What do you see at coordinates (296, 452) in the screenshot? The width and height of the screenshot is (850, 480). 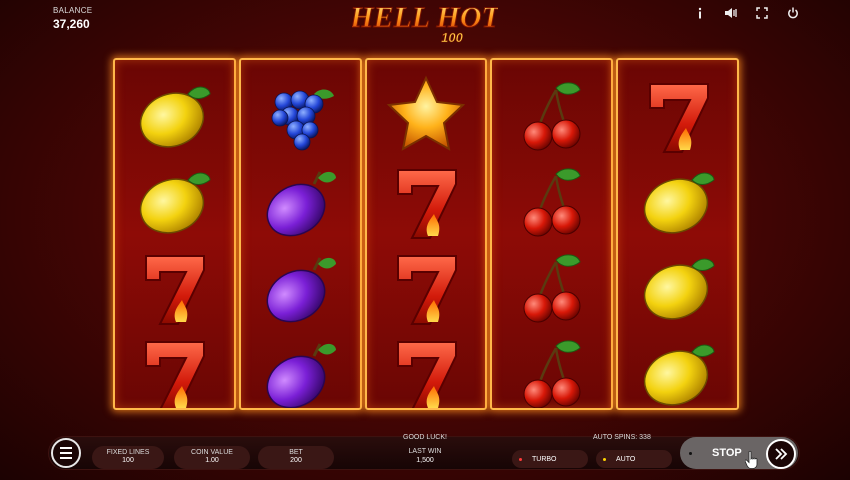 I see `bet-label: BET` at bounding box center [296, 452].